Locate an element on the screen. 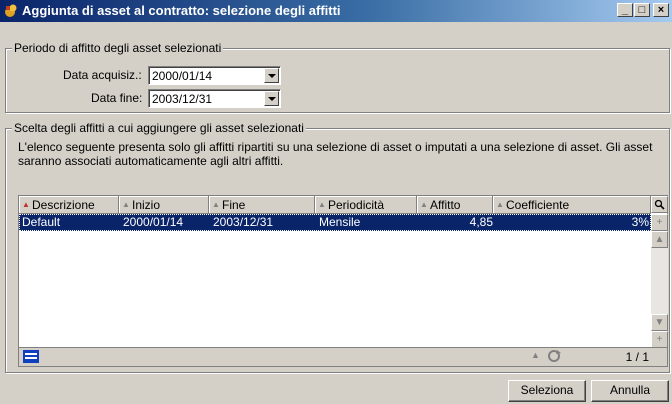  maximize-button: □ is located at coordinates (642, 10).